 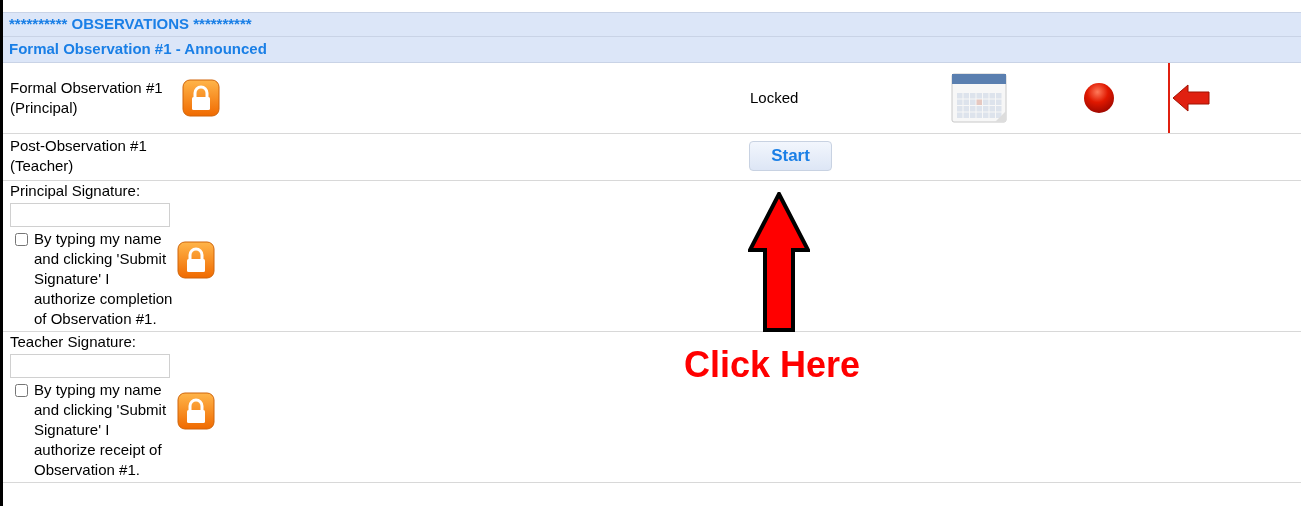 I want to click on subsection-header: Formal Observation #1 - Announced, so click(x=652, y=50).